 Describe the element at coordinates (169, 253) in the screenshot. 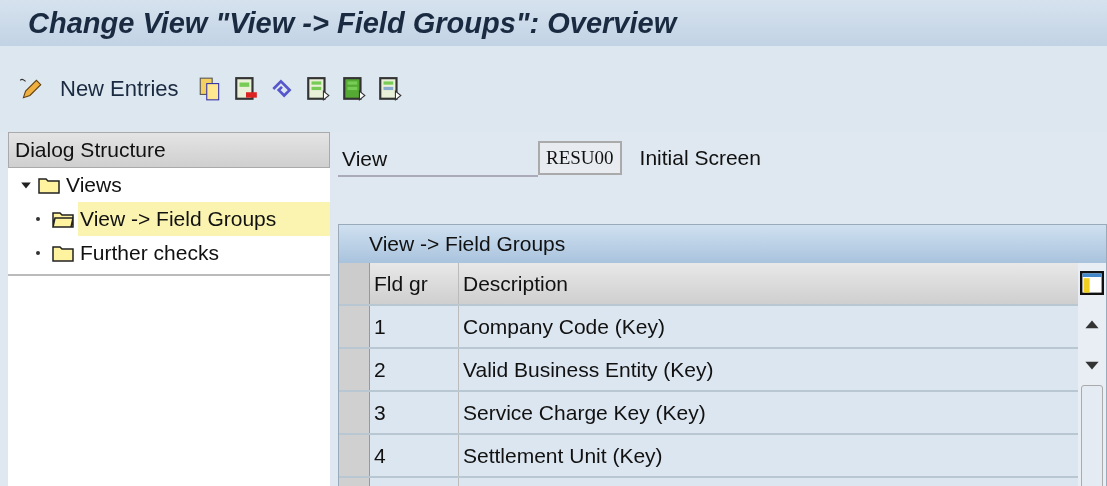

I see `tree-item: Further checks` at that location.